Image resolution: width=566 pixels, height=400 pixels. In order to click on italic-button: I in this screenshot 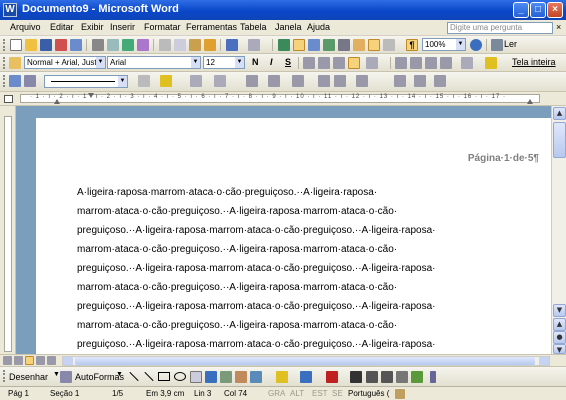, I will do `click(271, 62)`.